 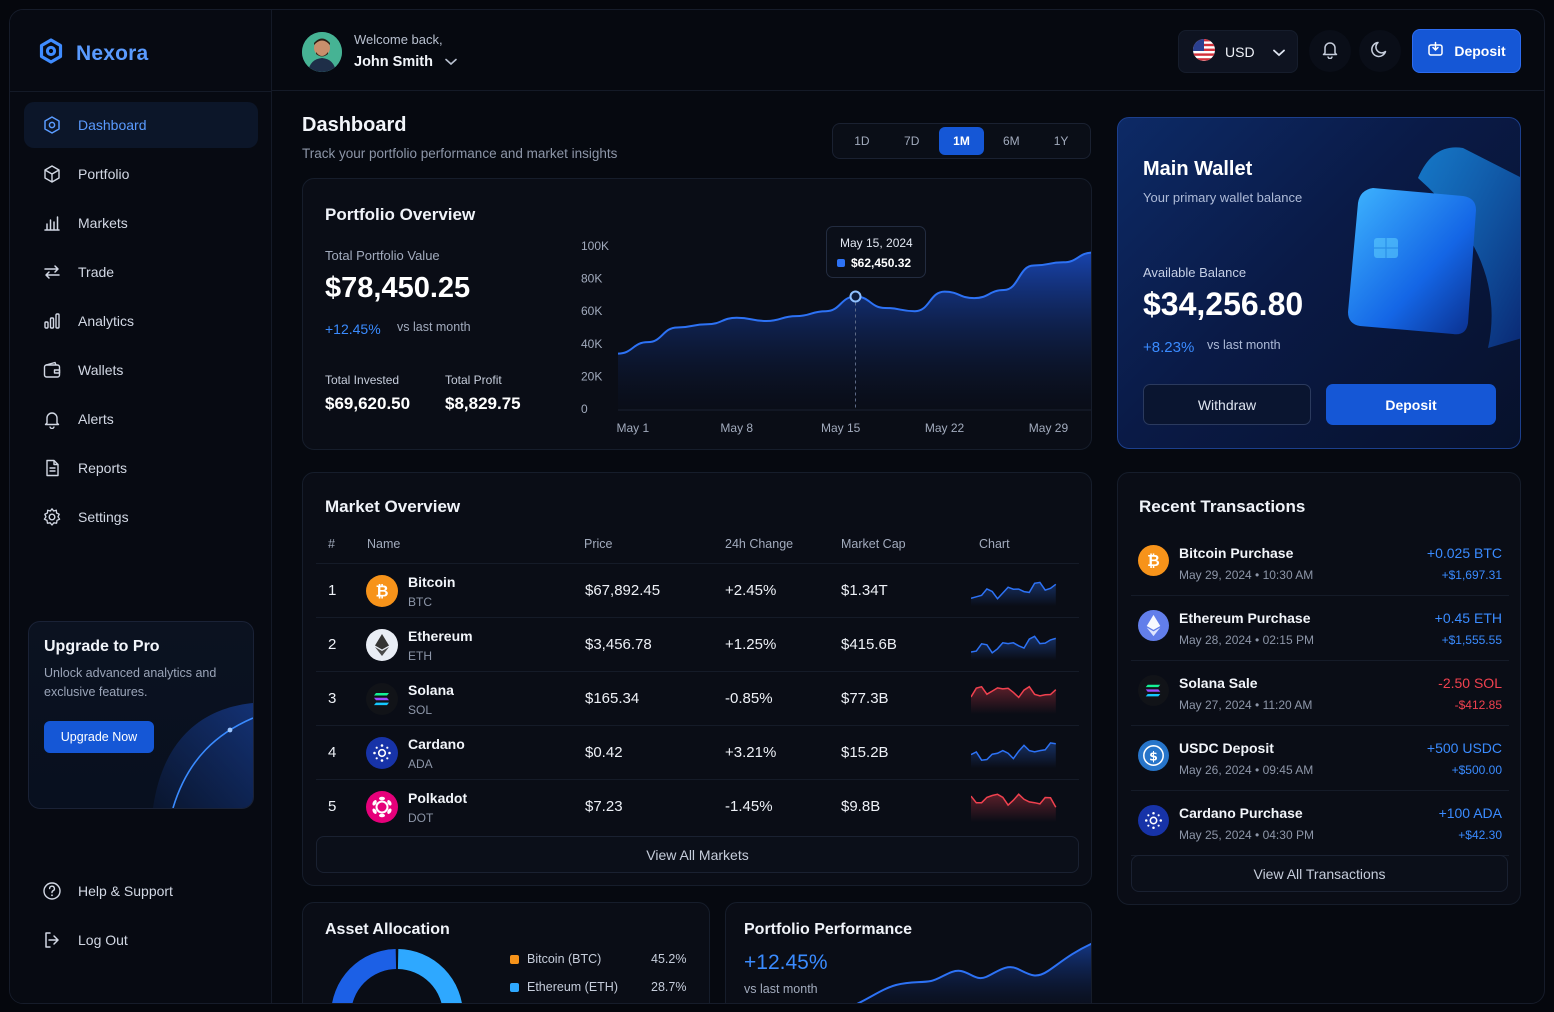 I want to click on sidebar-item-settings: Settings, so click(x=141, y=517).